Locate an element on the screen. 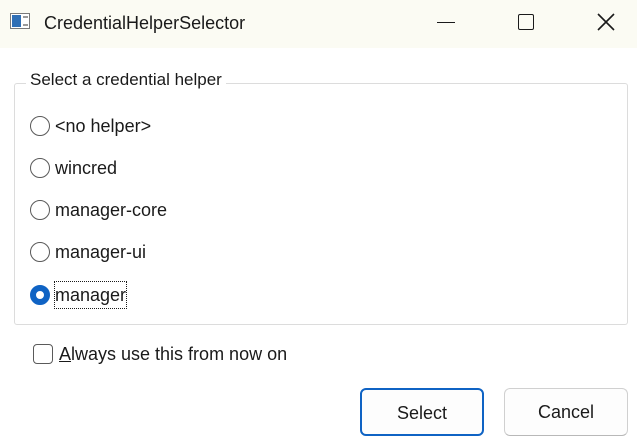 This screenshot has width=637, height=444. select-button: Select is located at coordinates (422, 412).